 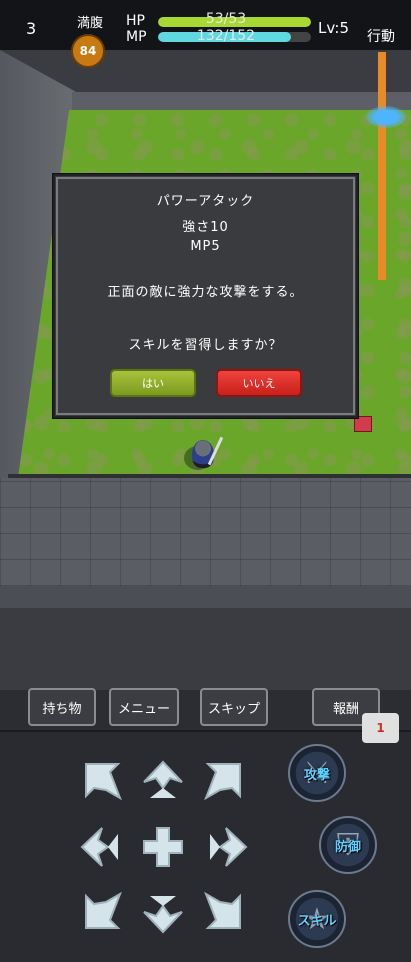 What do you see at coordinates (163, 847) in the screenshot?
I see `plus-icon` at bounding box center [163, 847].